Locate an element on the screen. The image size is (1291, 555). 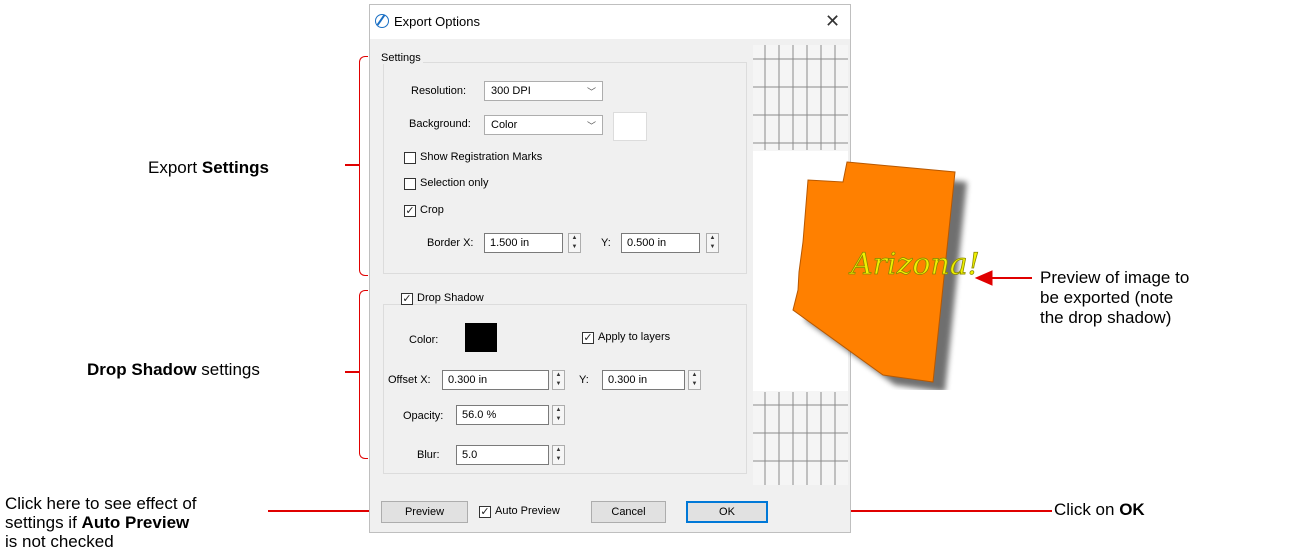
selection-only-checkbox is located at coordinates (410, 184).